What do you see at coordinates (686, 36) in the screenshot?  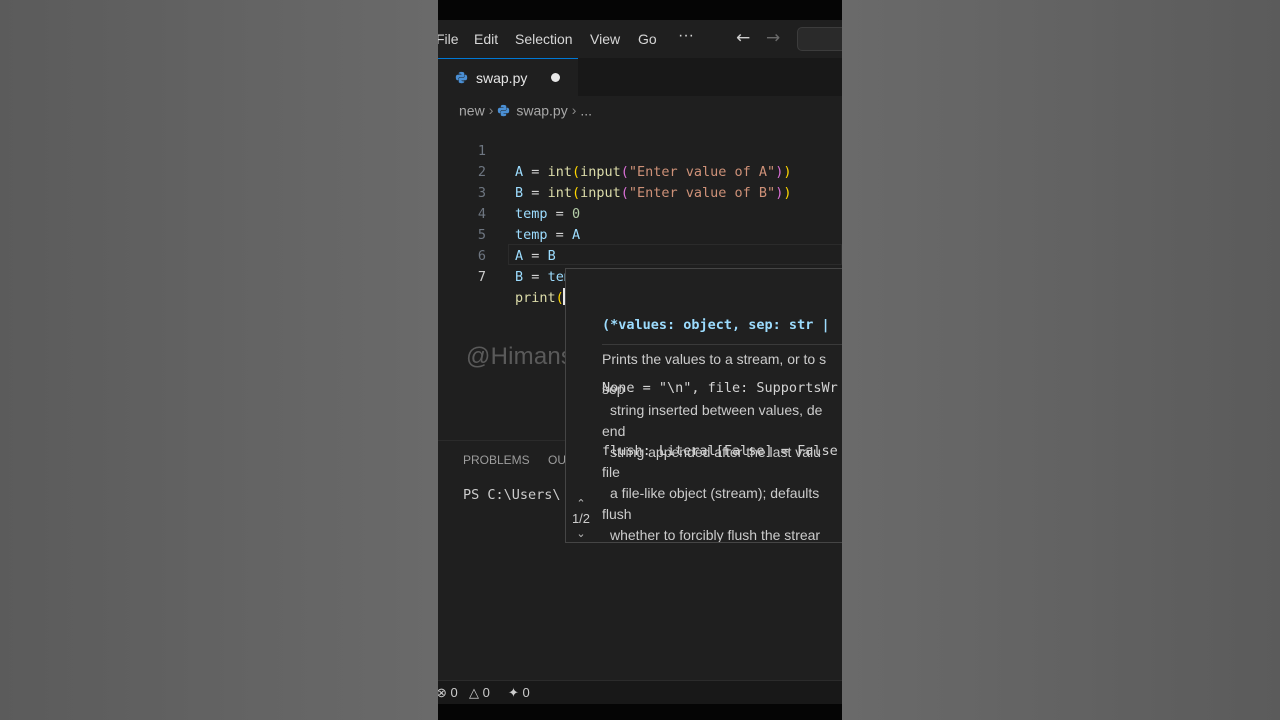 I see `menu-more: ···` at bounding box center [686, 36].